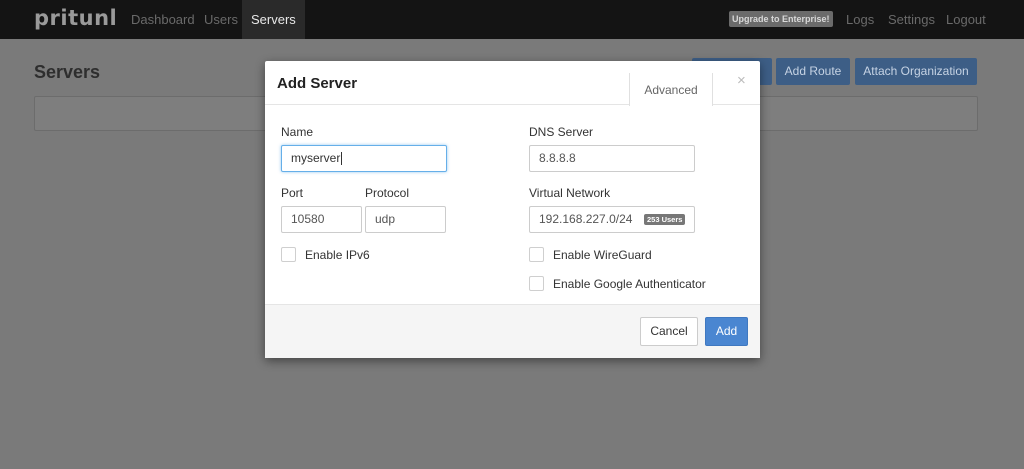  Describe the element at coordinates (292, 193) in the screenshot. I see `port-label: Port` at that location.